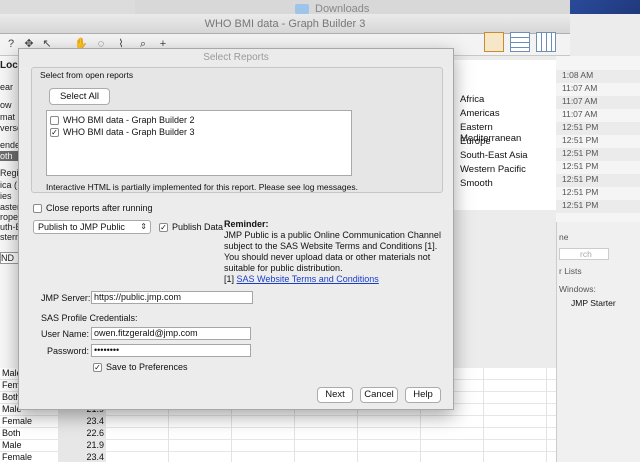 The image size is (640, 462). What do you see at coordinates (65, 334) in the screenshot?
I see `username-label: User Name:` at bounding box center [65, 334].